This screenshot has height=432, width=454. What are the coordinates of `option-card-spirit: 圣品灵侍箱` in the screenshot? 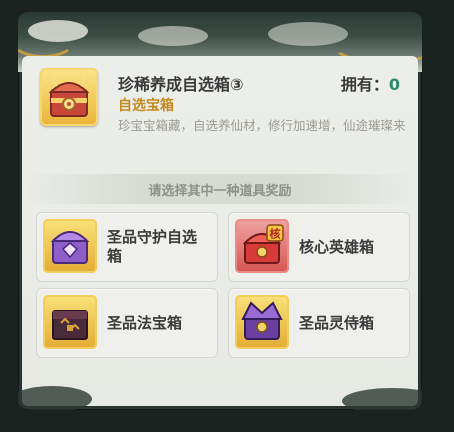 It's located at (319, 323).